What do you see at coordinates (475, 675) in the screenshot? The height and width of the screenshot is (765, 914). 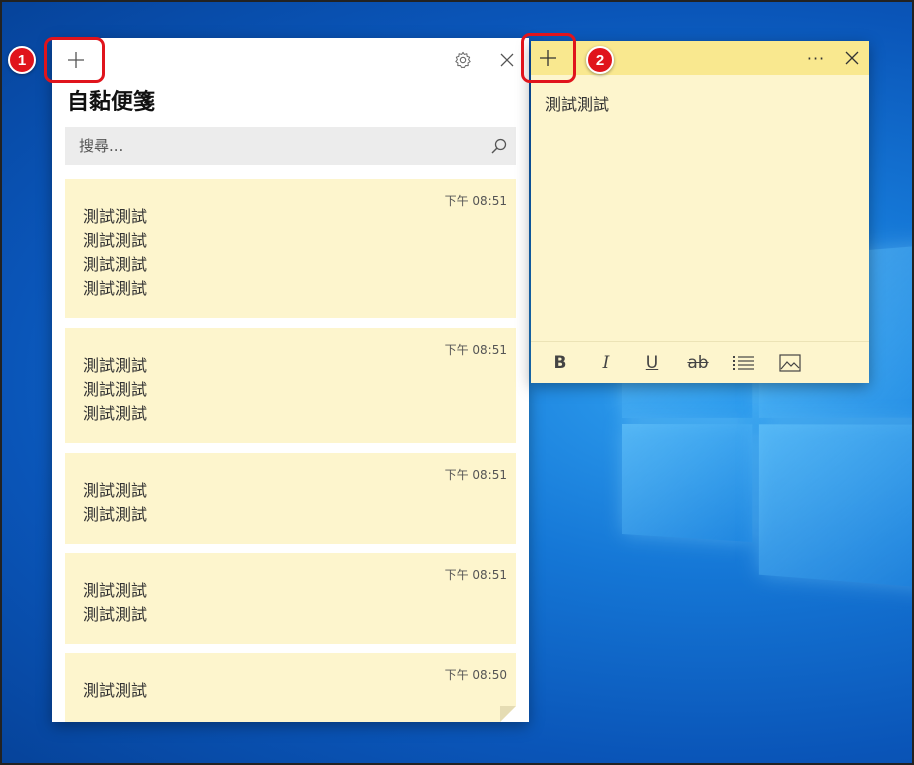 I see `note-timestamp: 下午 08:50` at bounding box center [475, 675].